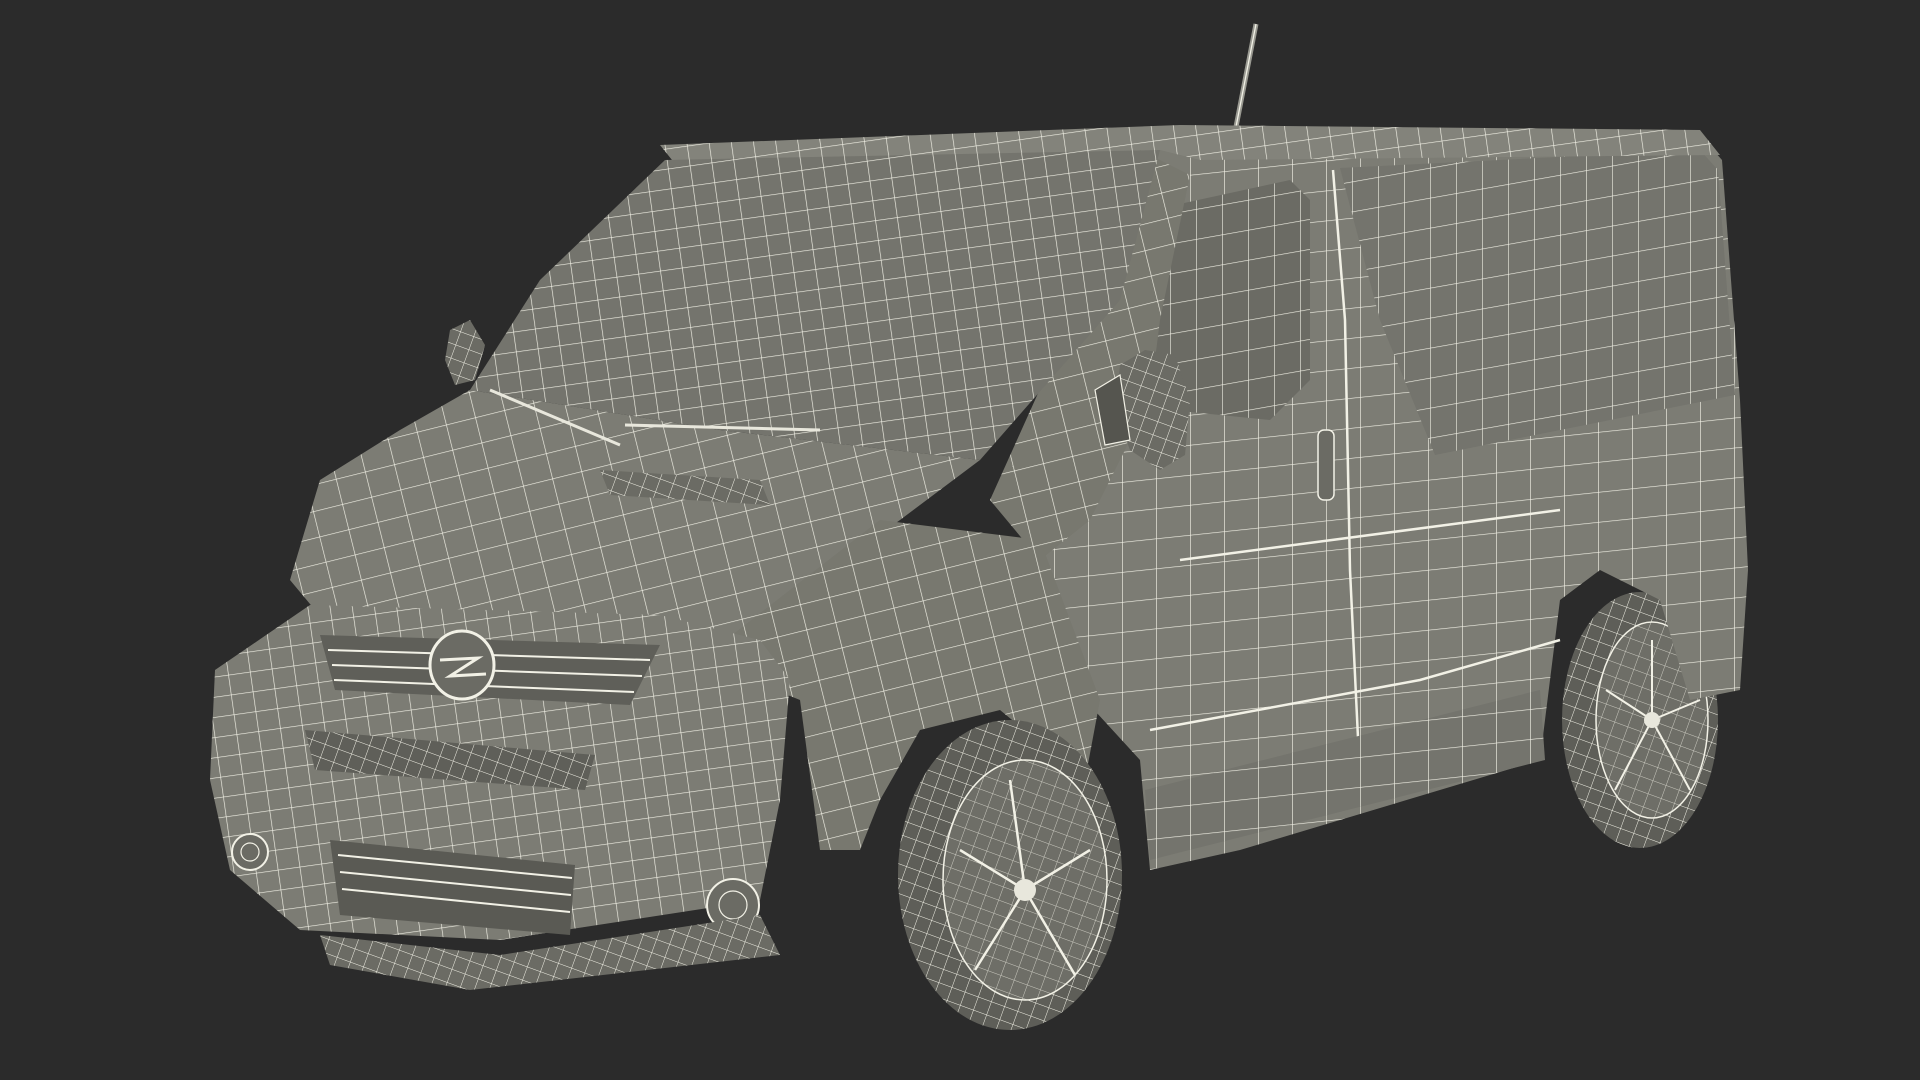 The image size is (1920, 1080). I want to click on far-side-mirror, so click(465, 352).